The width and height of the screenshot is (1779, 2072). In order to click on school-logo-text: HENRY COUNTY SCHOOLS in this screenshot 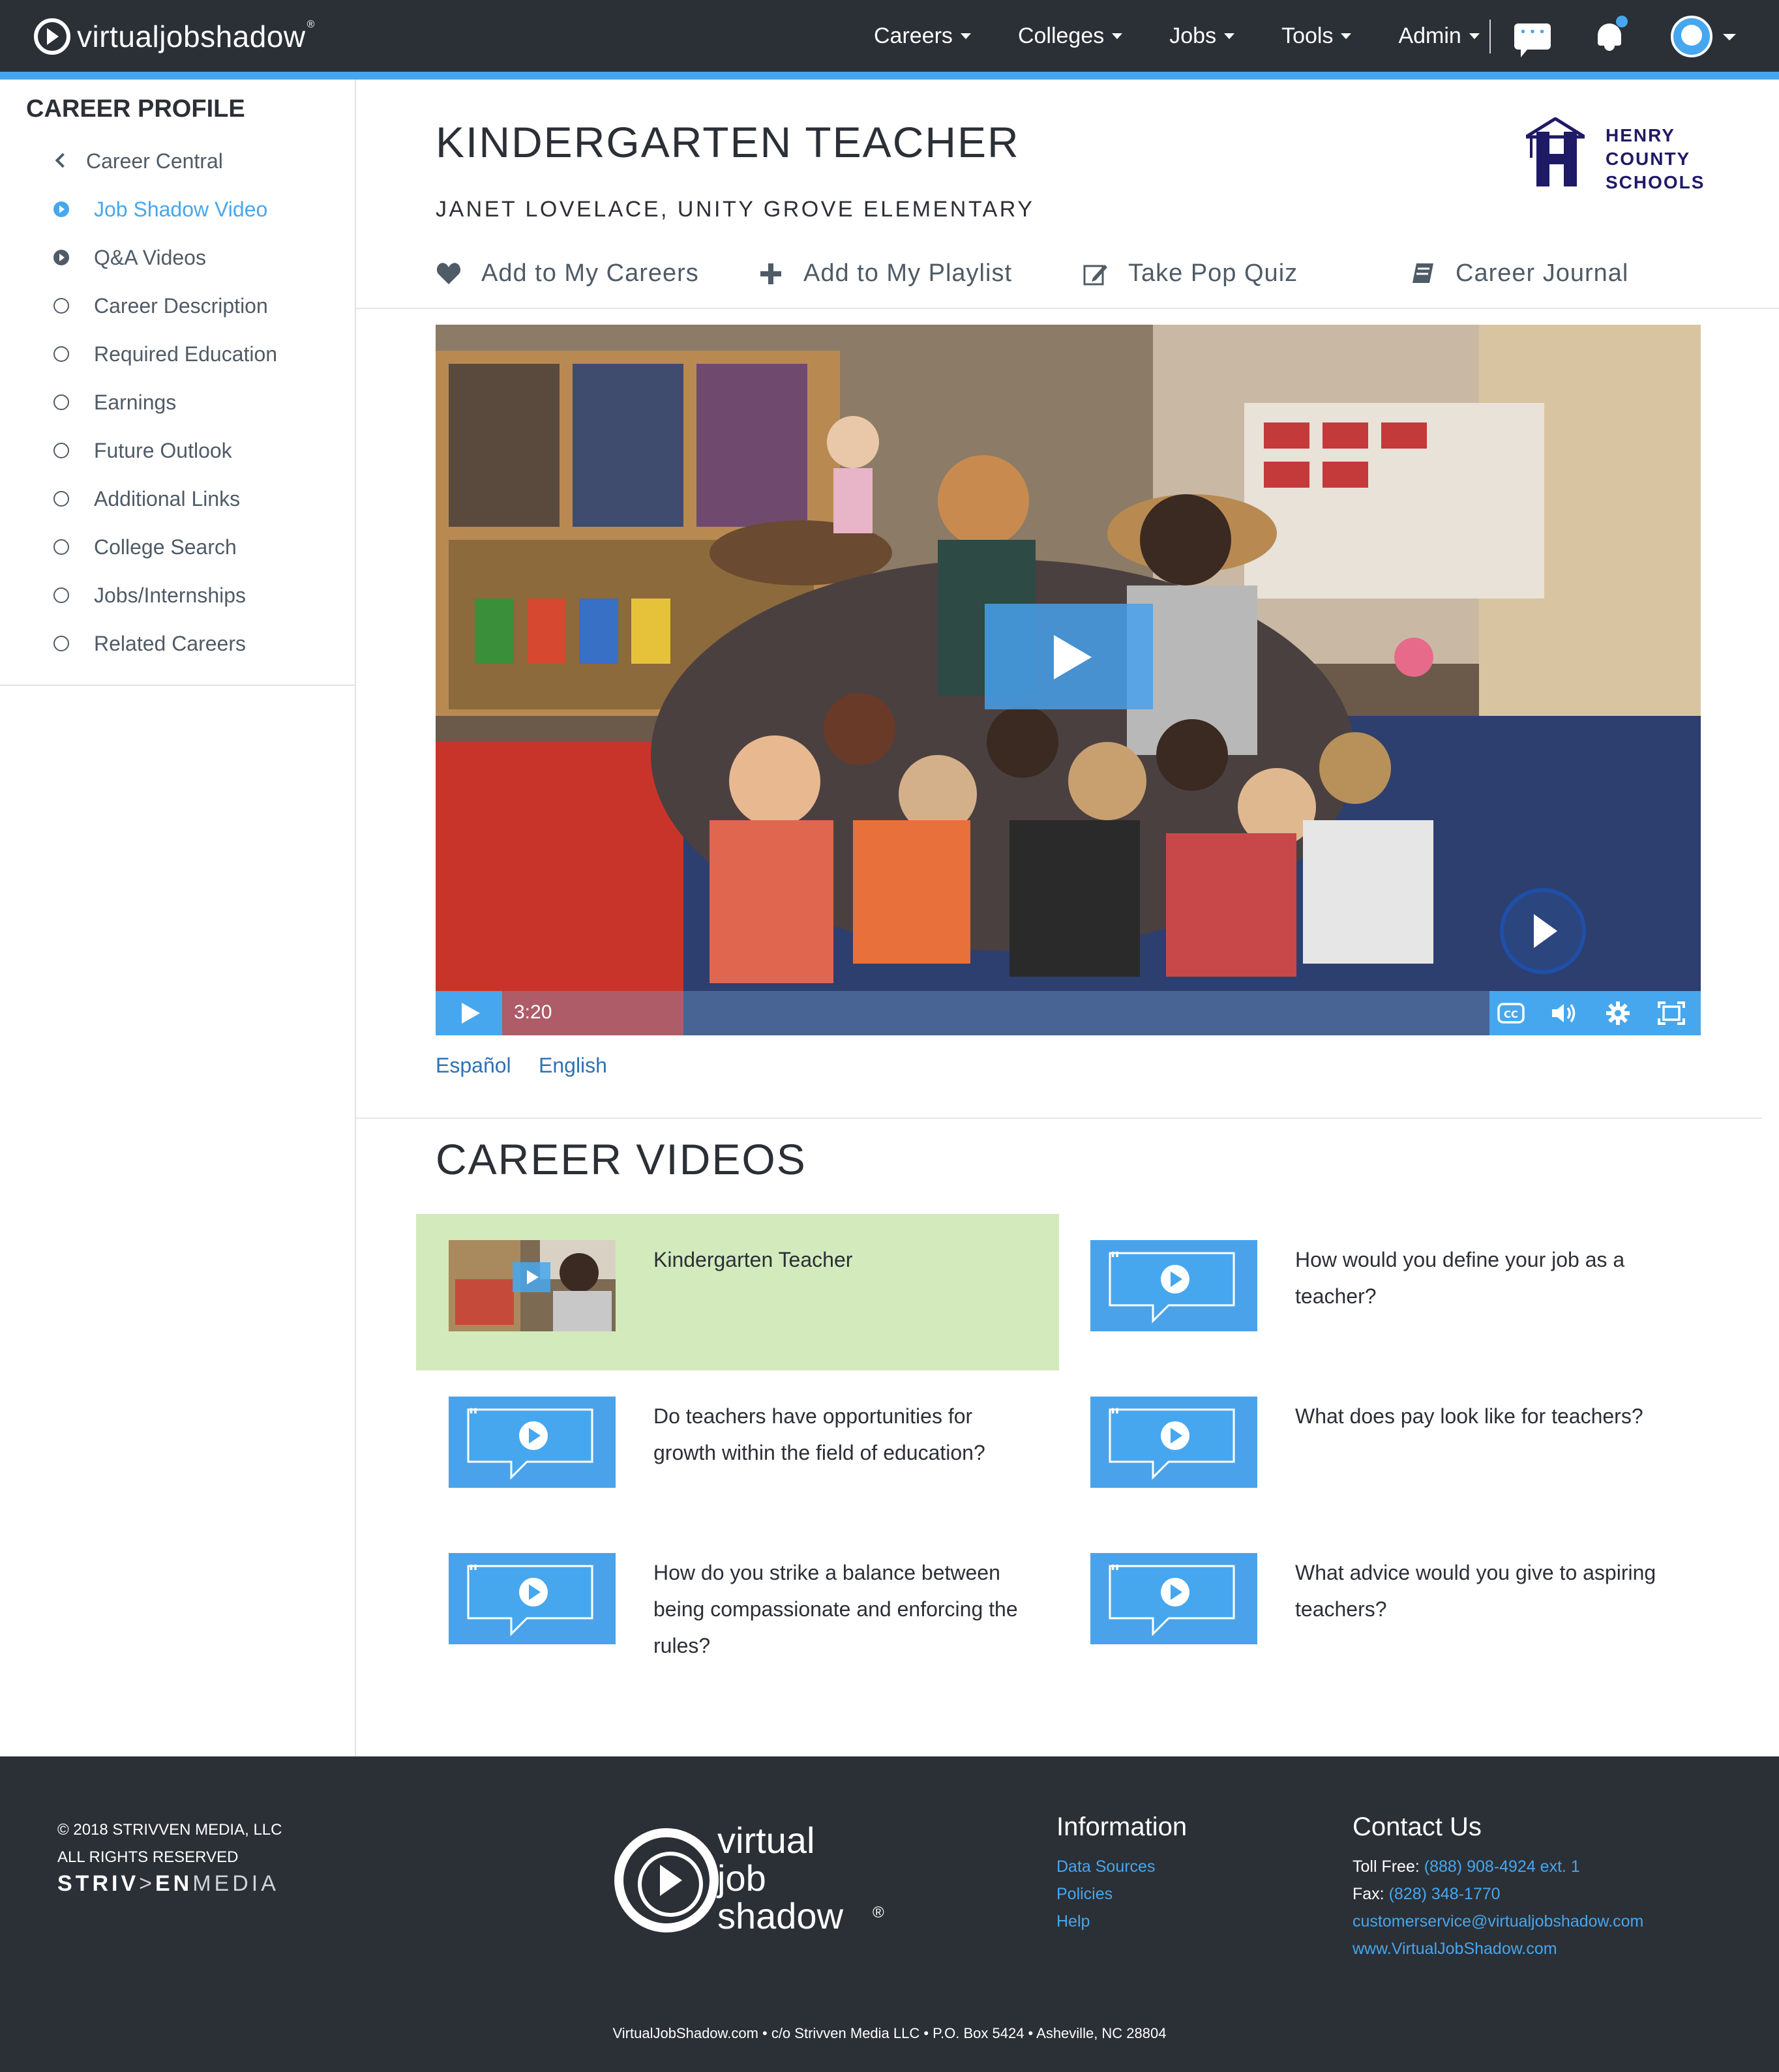, I will do `click(1655, 158)`.